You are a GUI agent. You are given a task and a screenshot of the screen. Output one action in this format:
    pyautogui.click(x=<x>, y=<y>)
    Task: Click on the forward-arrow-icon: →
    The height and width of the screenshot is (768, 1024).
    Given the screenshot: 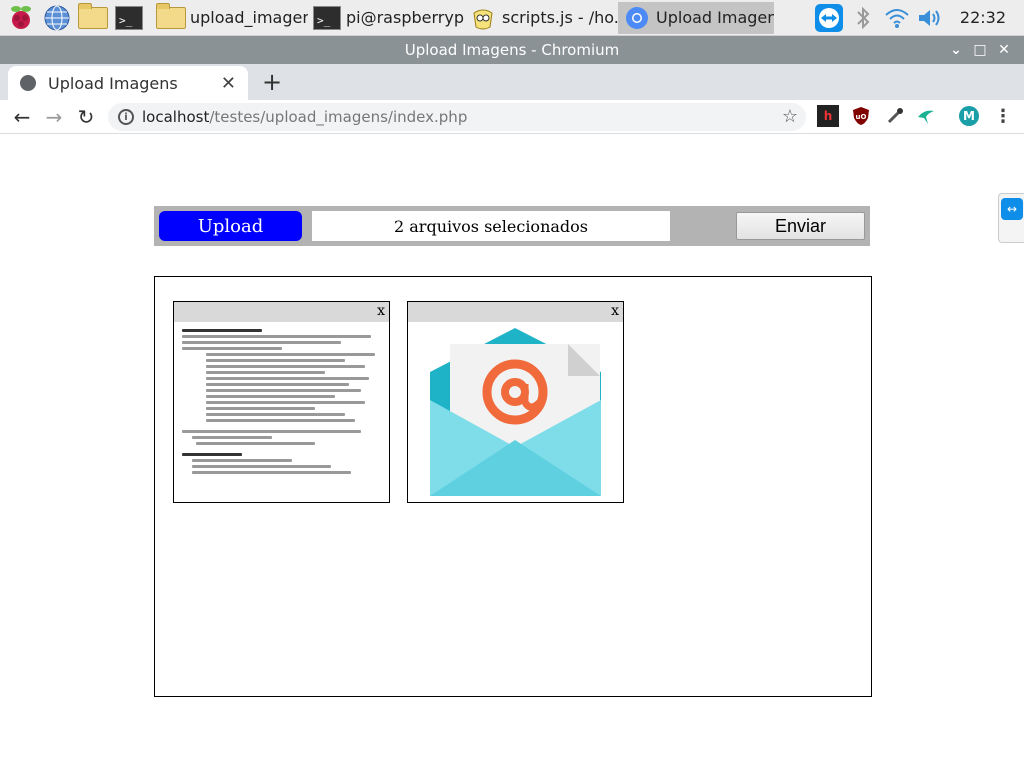 What is the action you would take?
    pyautogui.click(x=54, y=117)
    